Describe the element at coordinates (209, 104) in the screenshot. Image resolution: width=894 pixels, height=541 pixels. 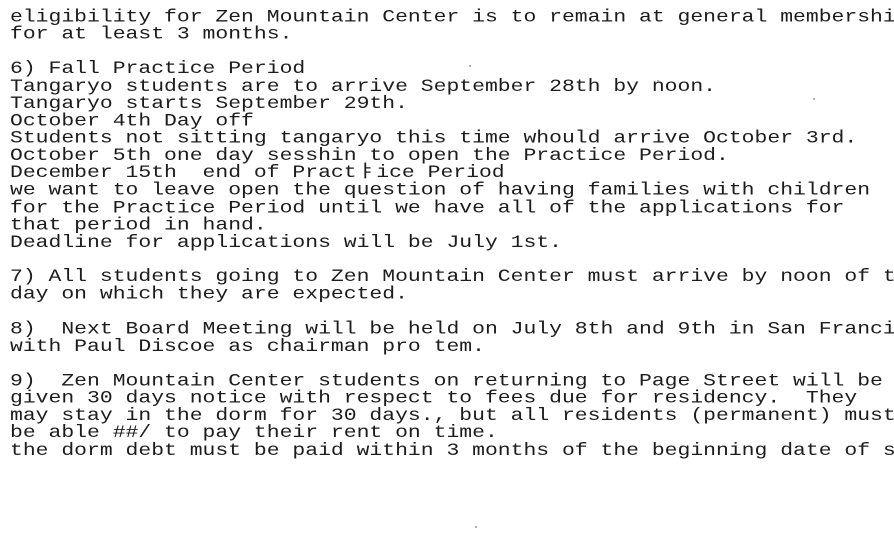
I see `text-line: Tangaryo starts September 29th.` at that location.